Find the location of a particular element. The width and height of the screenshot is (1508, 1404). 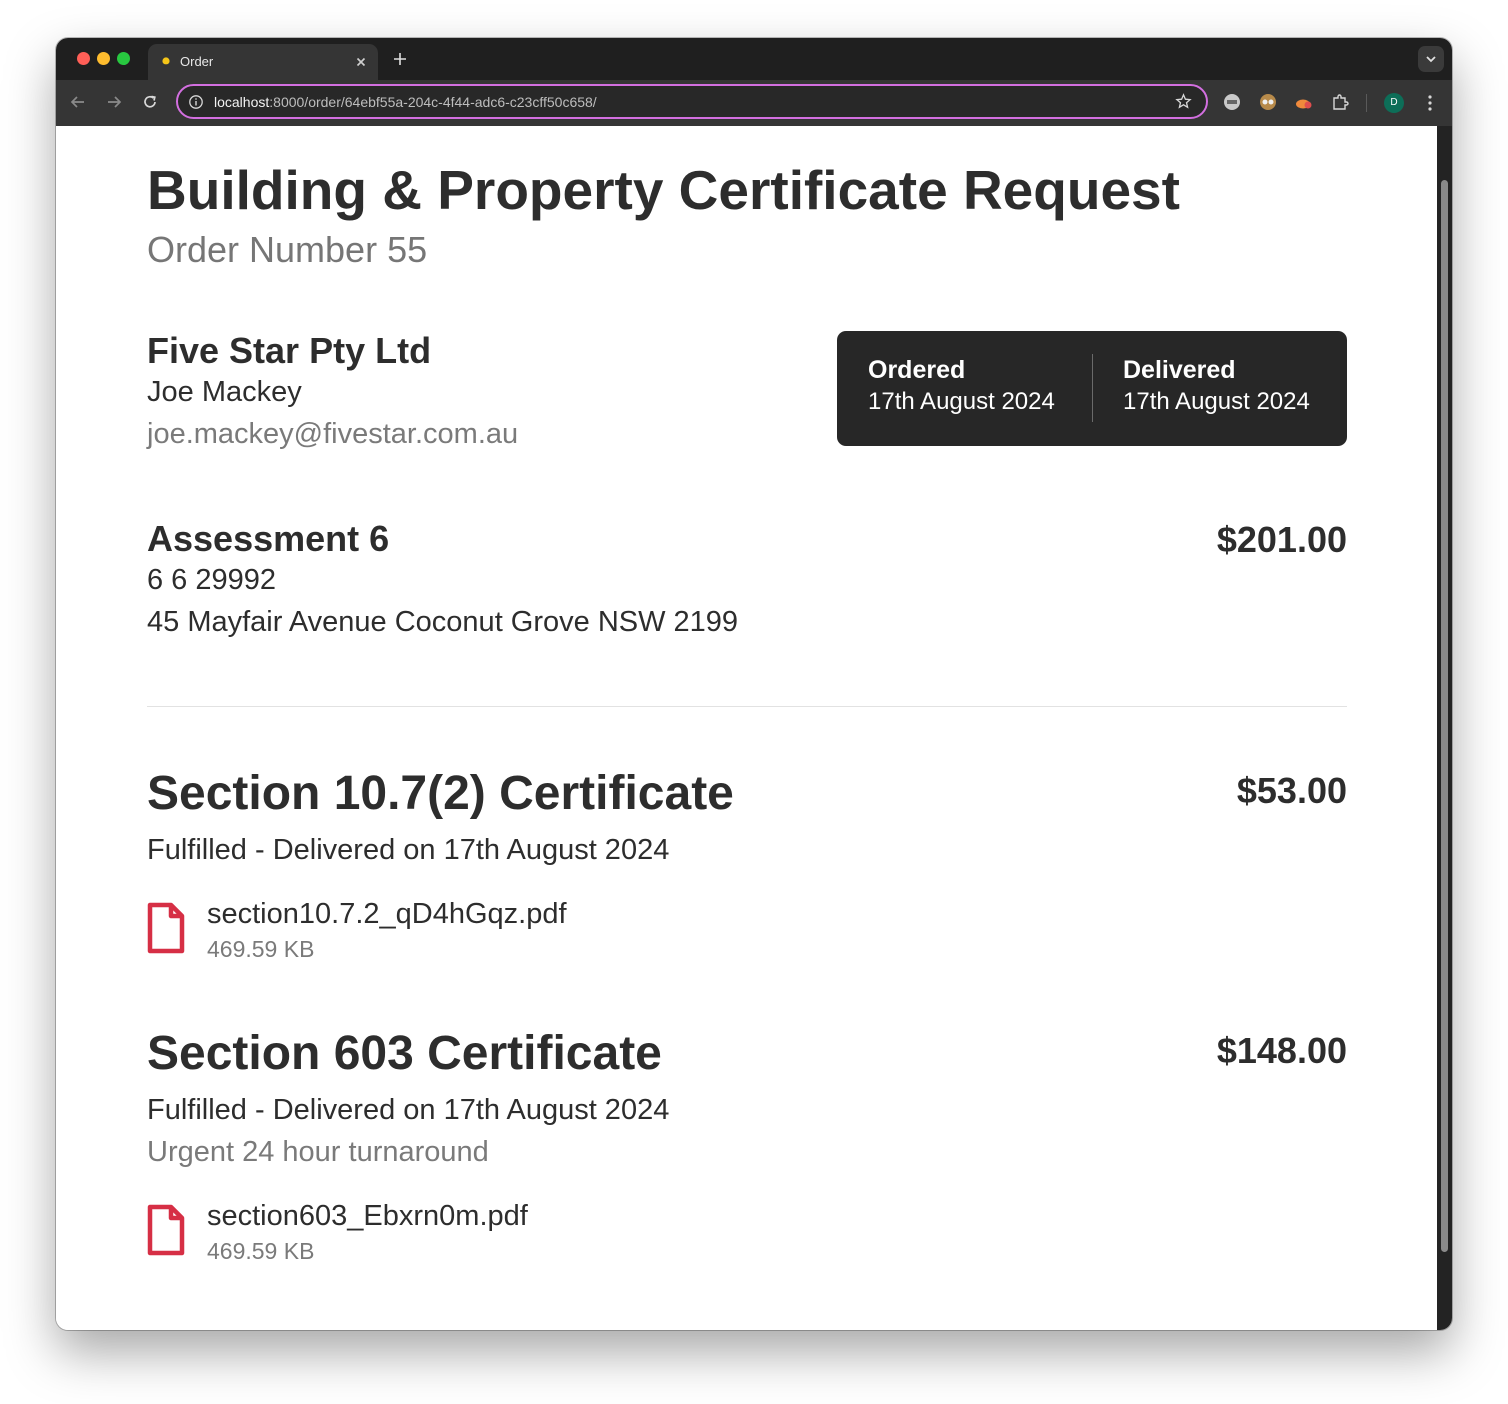

minimize-window-button is located at coordinates (103, 58).